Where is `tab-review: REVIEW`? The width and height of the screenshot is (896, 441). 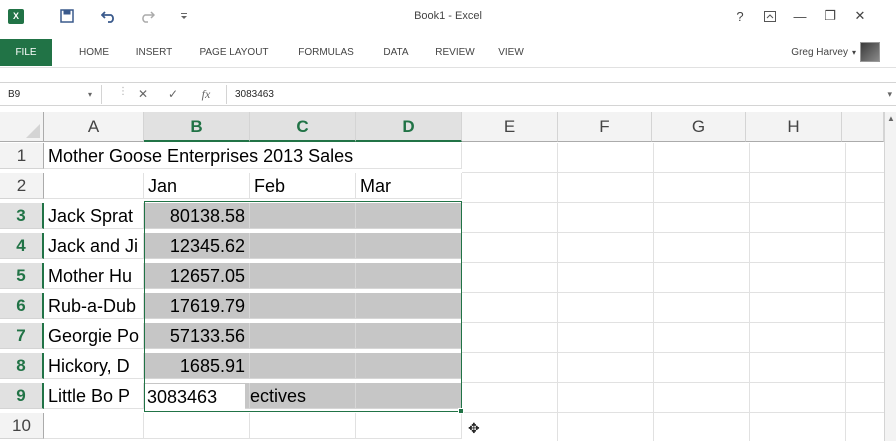
tab-review: REVIEW is located at coordinates (455, 53).